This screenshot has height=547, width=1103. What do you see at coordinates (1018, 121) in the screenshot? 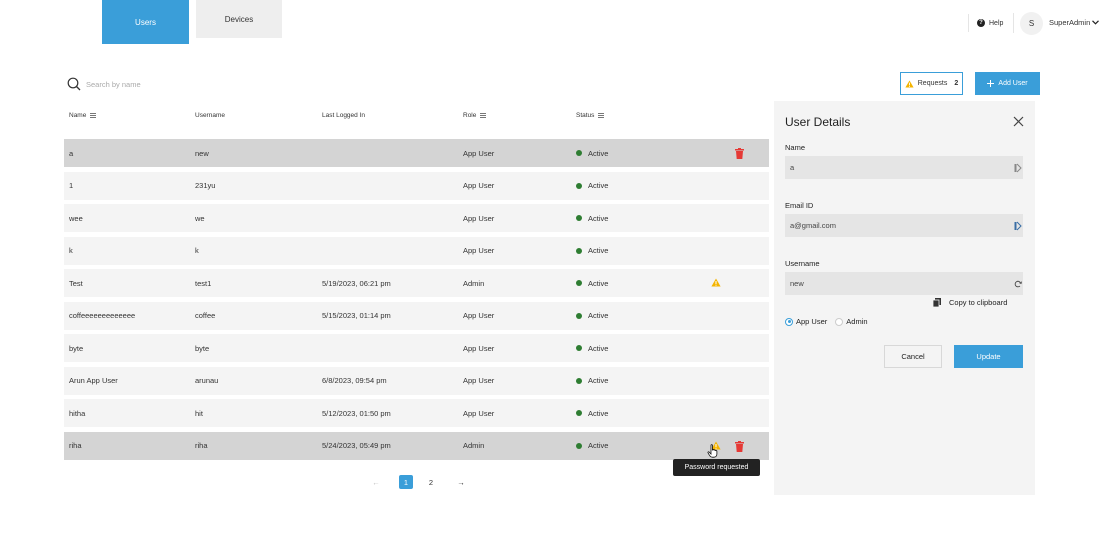
I see `close-icon` at bounding box center [1018, 121].